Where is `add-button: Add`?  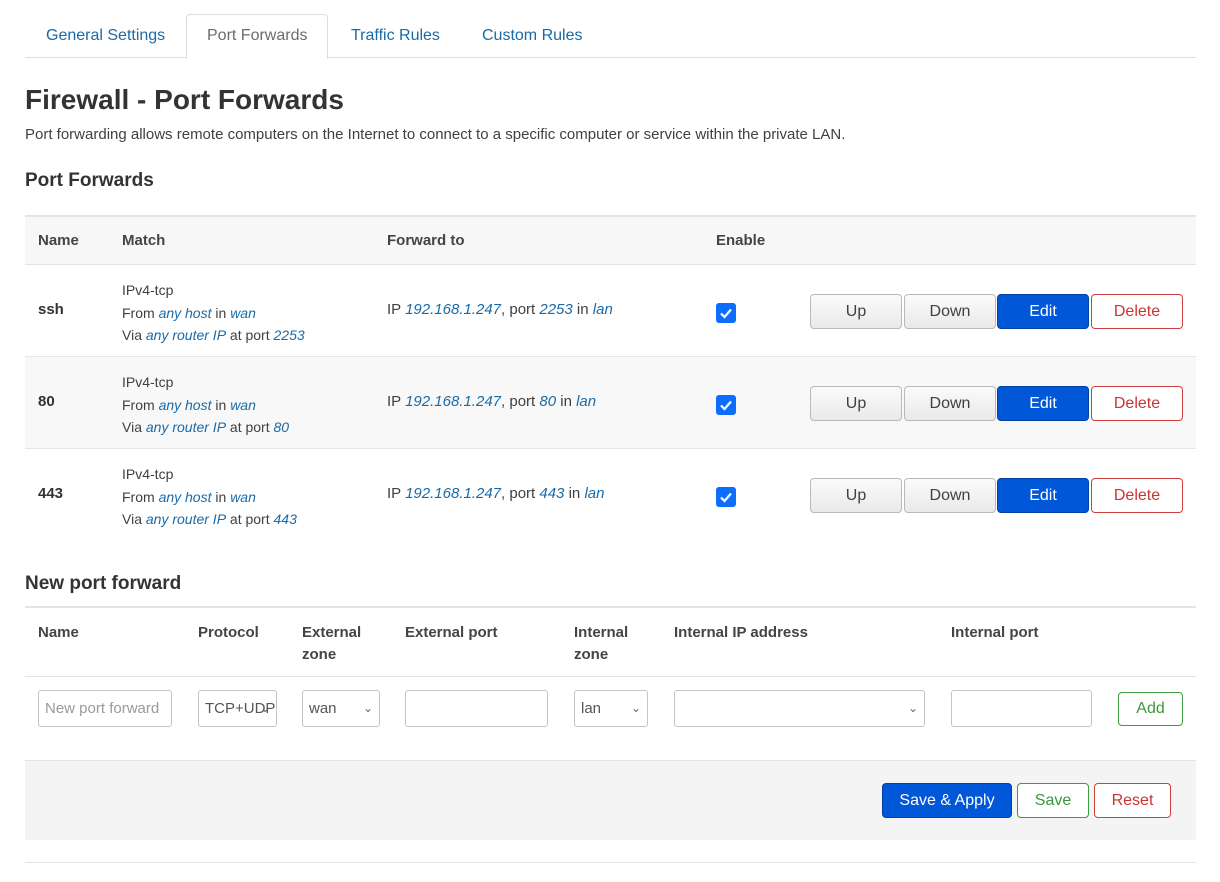 add-button: Add is located at coordinates (1150, 709).